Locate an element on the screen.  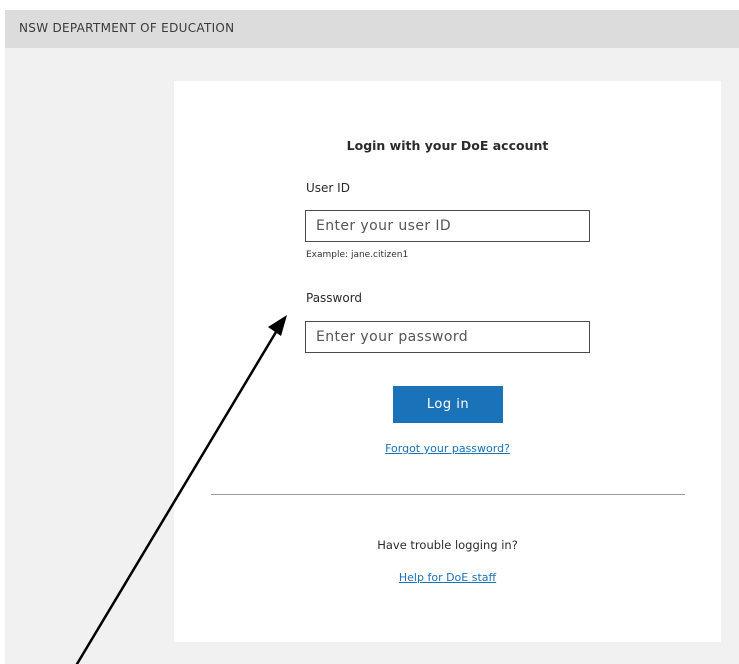
password-input is located at coordinates (447, 337).